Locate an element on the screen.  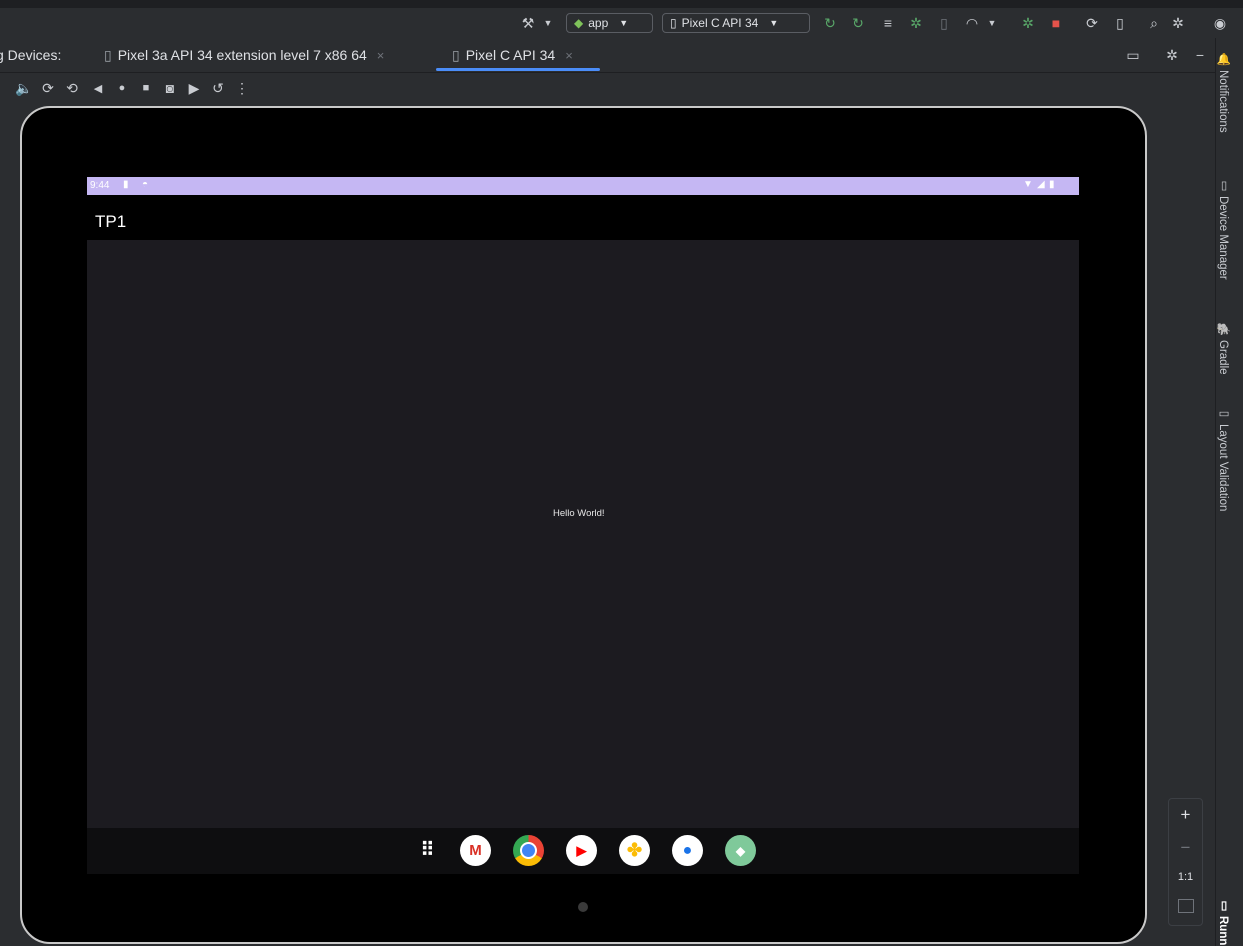
running-devices-title: g Devices: is located at coordinates (31, 55).